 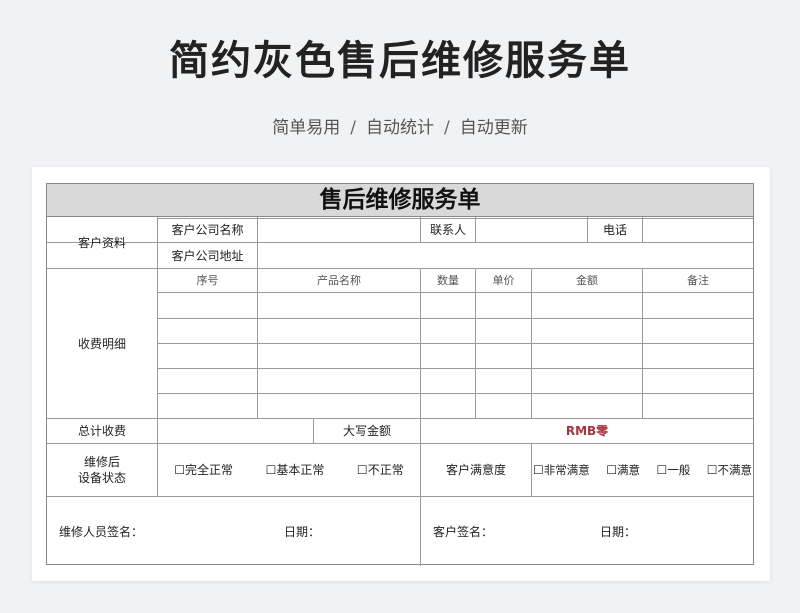 What do you see at coordinates (587, 280) in the screenshot?
I see `column-header: 金额` at bounding box center [587, 280].